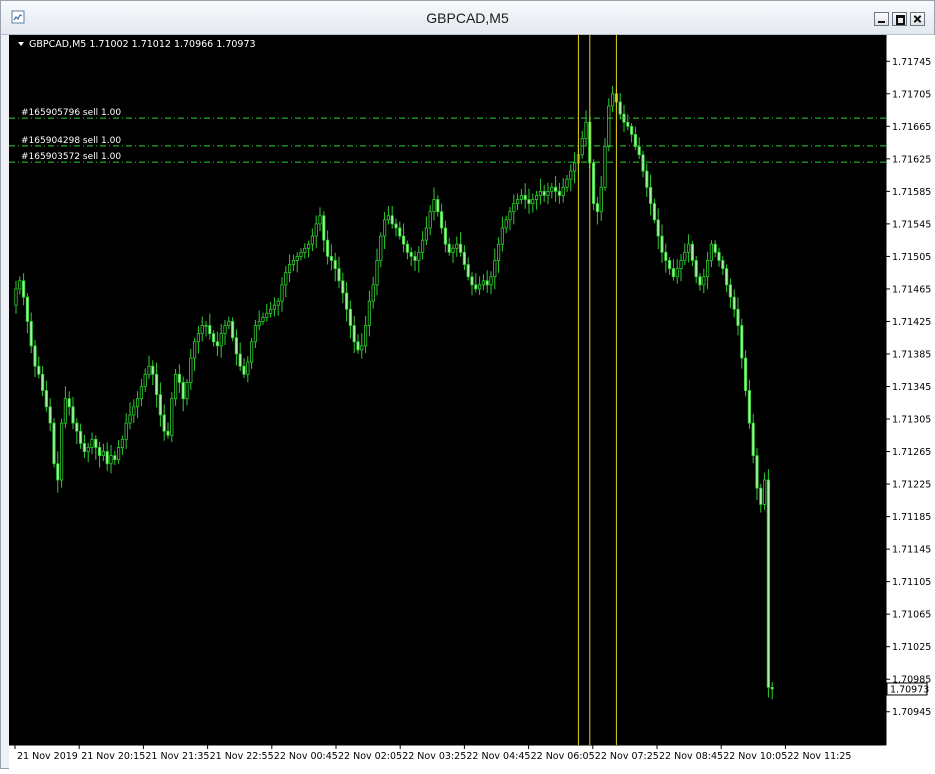 The height and width of the screenshot is (774, 935). Describe the element at coordinates (563, 756) in the screenshot. I see `time-tick-label: 22 Nov 06:05` at that location.